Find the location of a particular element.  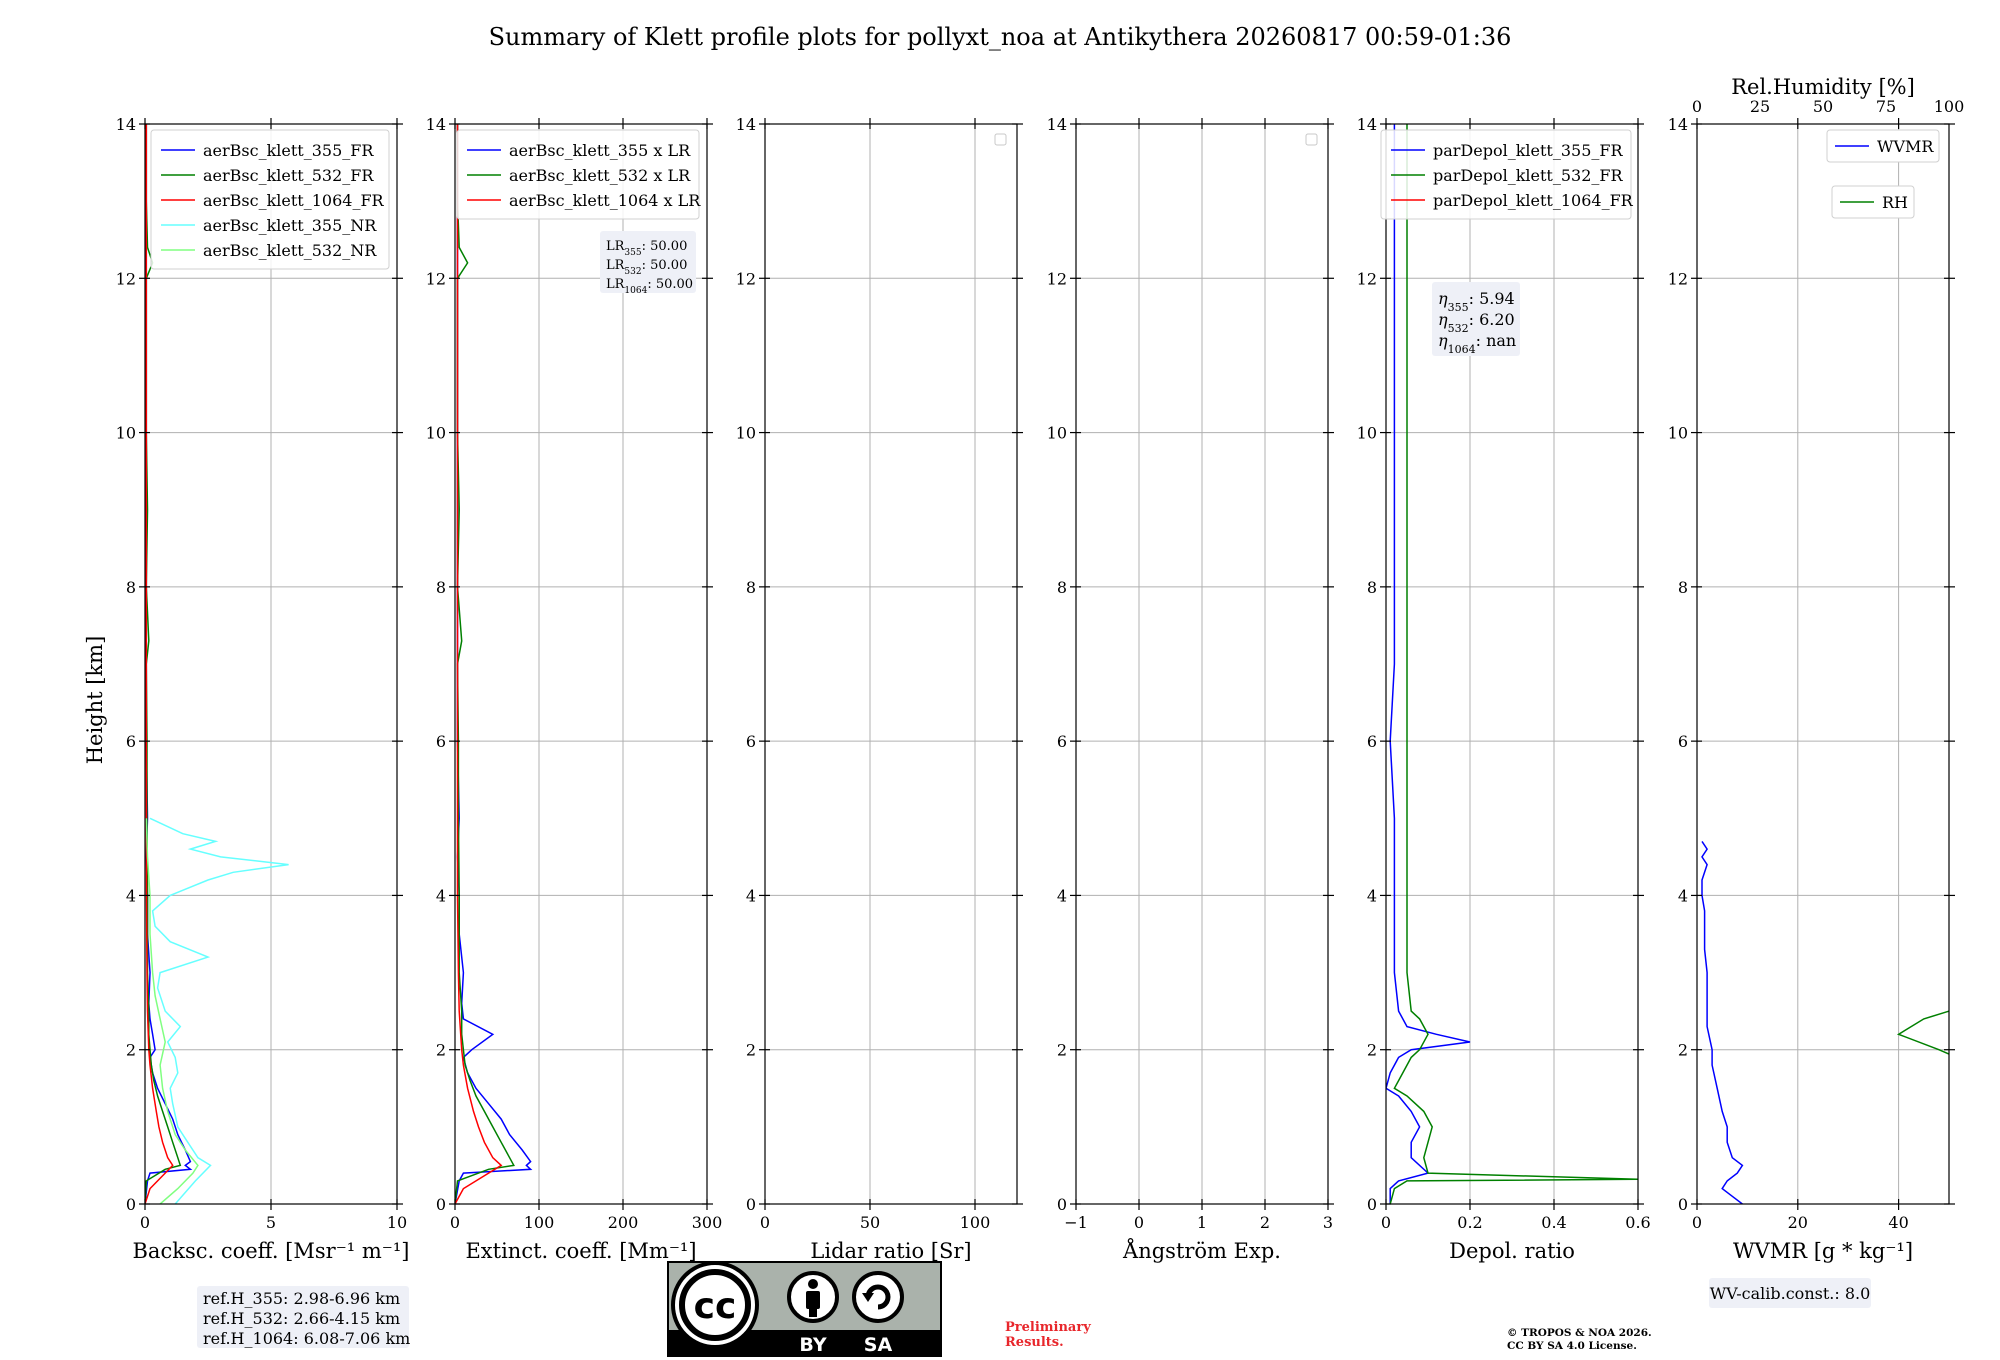

x-tick-label: 20 is located at coordinates (1798, 1222).